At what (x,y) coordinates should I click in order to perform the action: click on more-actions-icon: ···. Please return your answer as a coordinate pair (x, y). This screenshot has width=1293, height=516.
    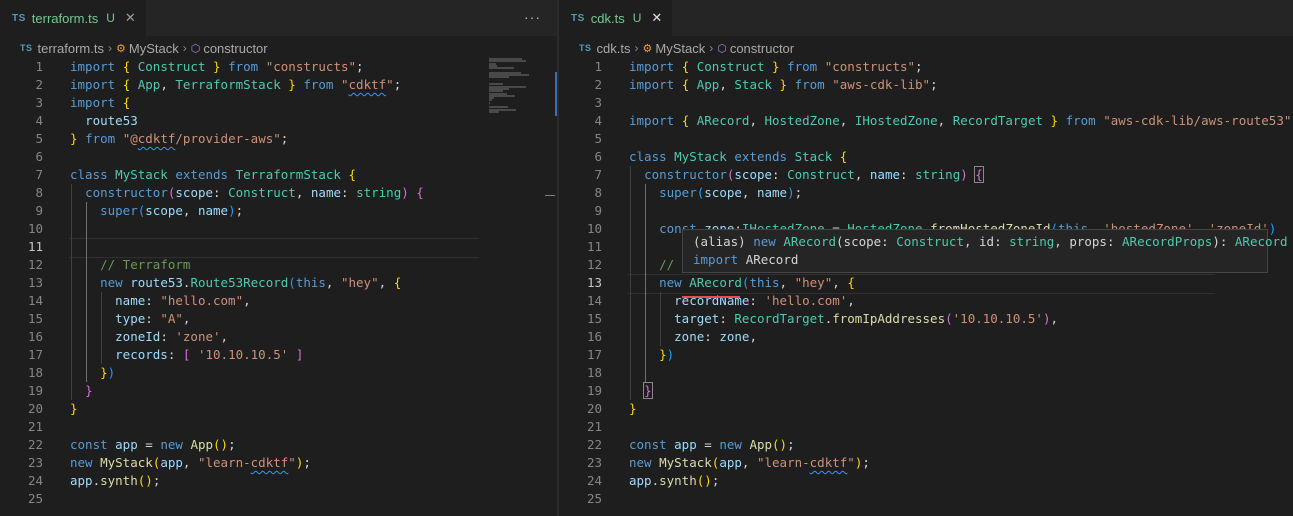
    Looking at the image, I should click on (532, 17).